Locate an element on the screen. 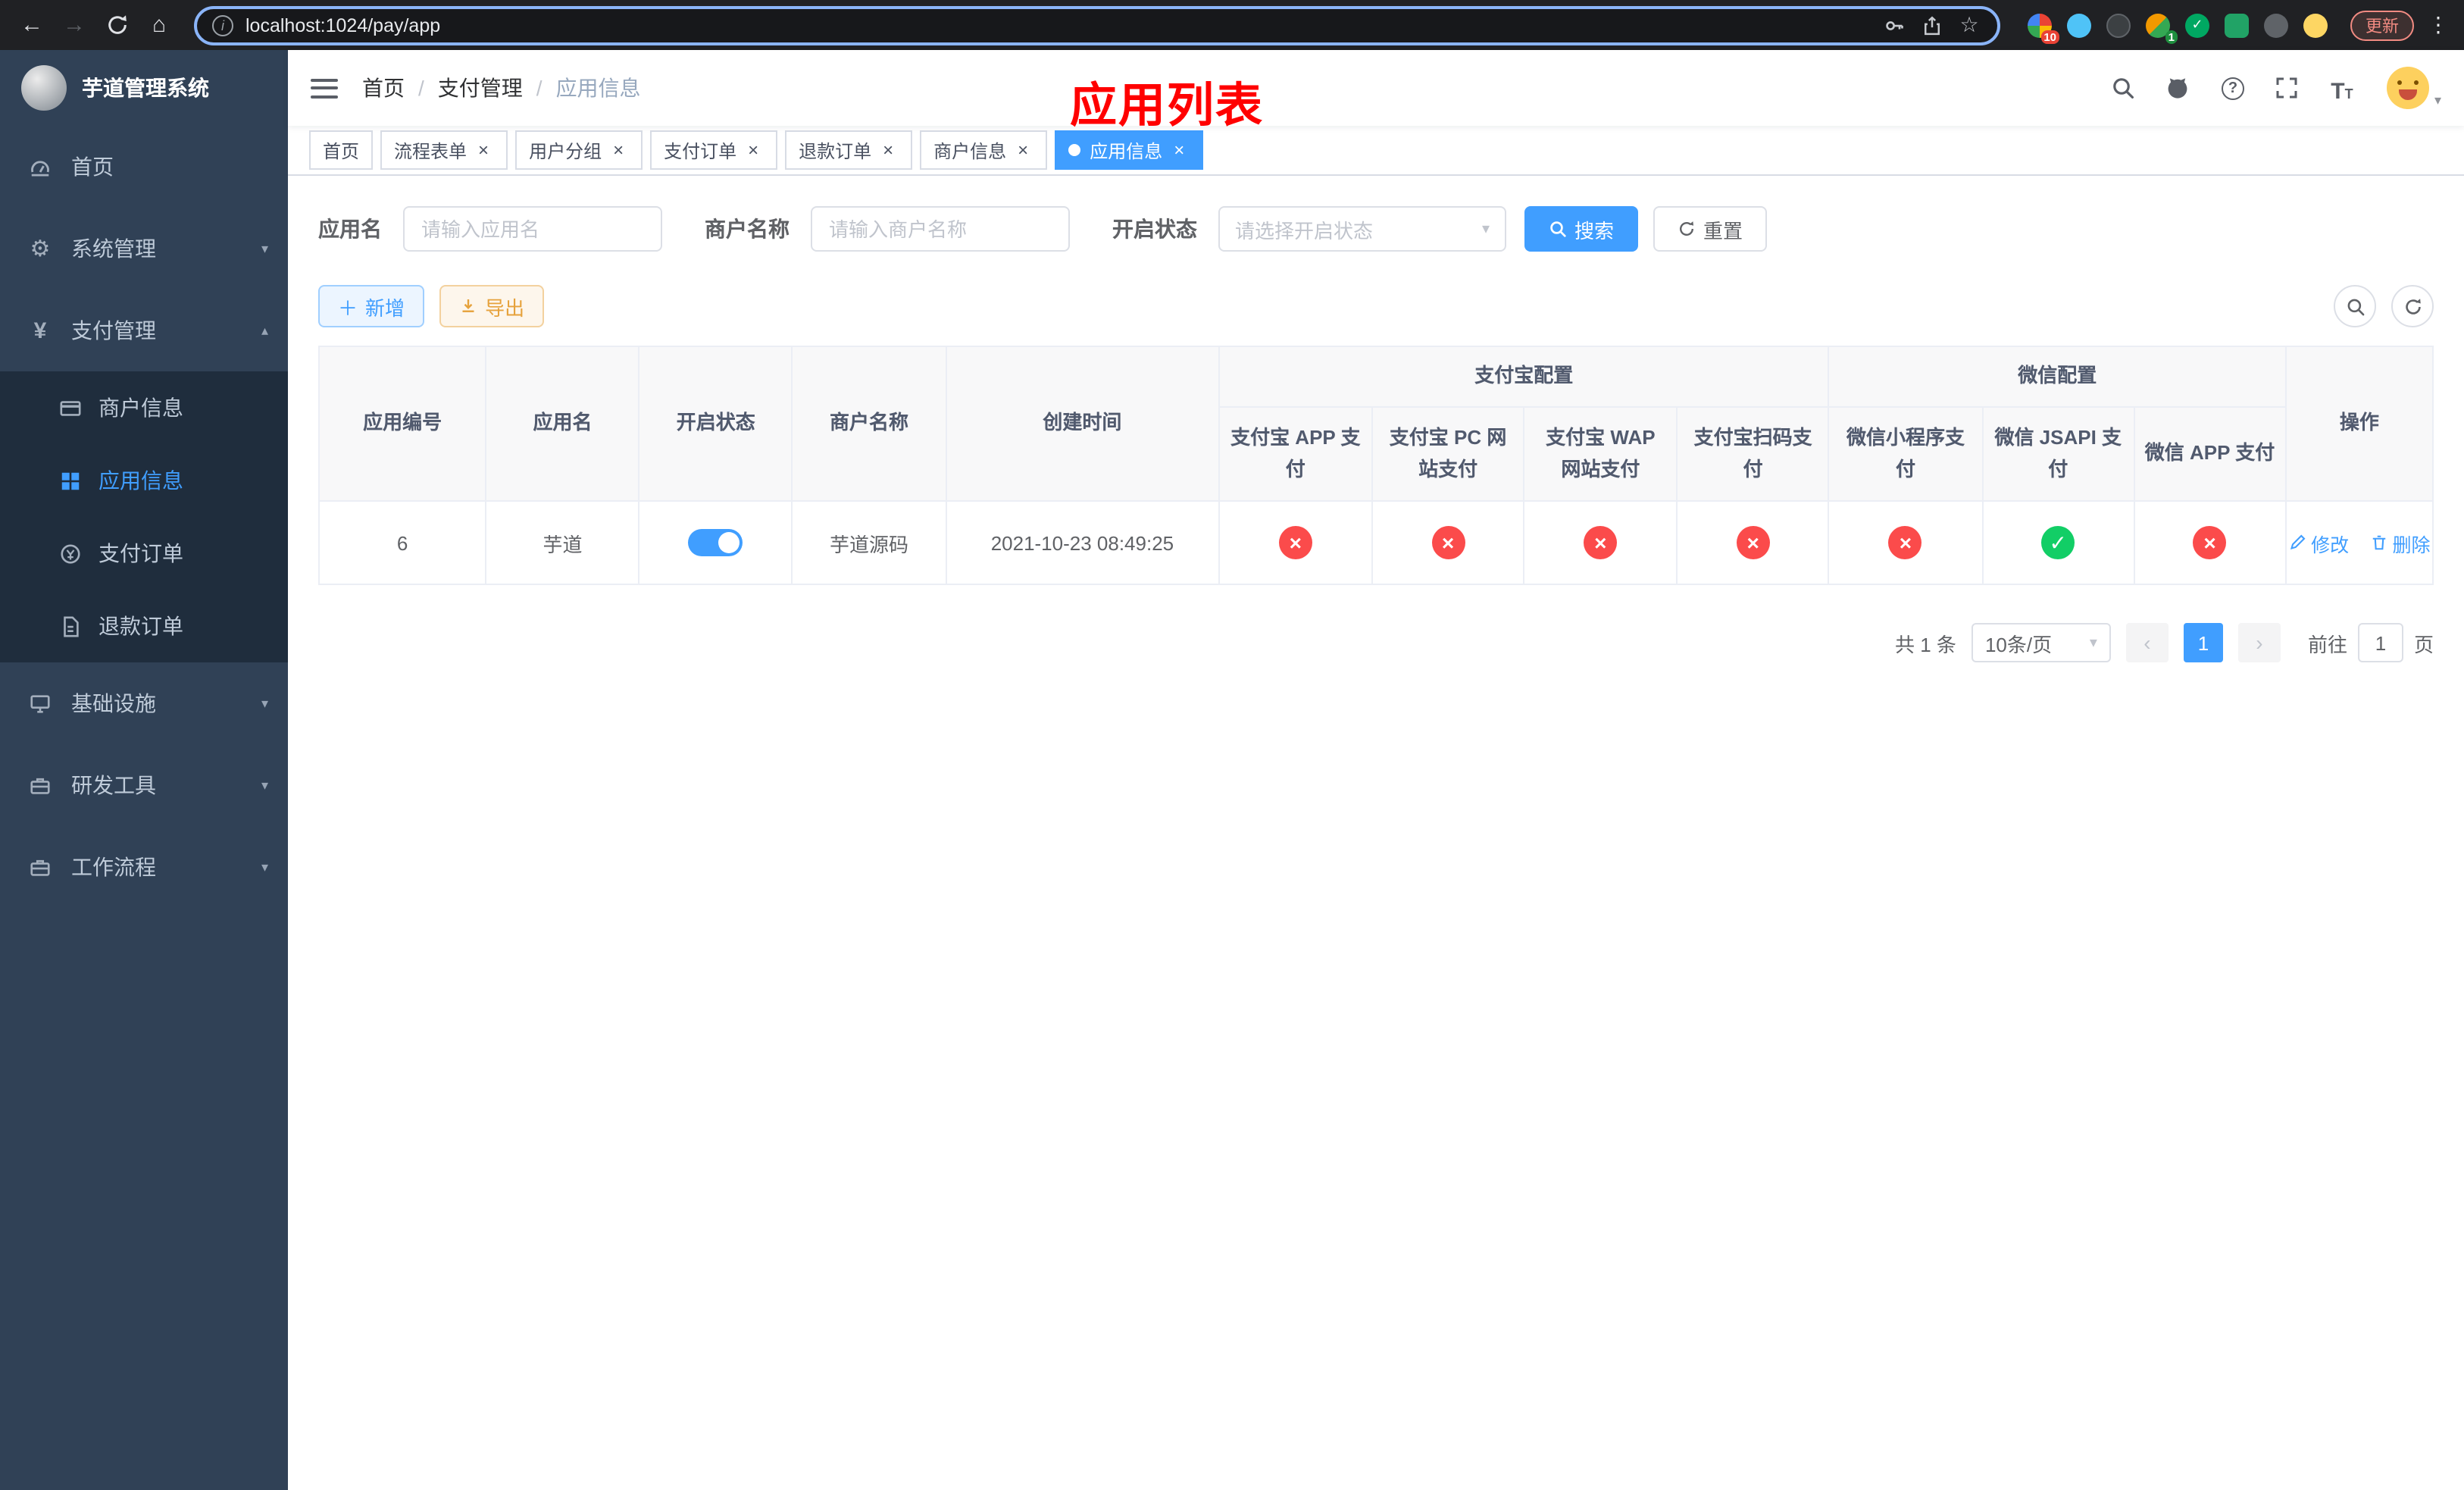 The width and height of the screenshot is (2464, 1490). address-bar: i localhost:1024/pay/app ☆ is located at coordinates (1097, 25).